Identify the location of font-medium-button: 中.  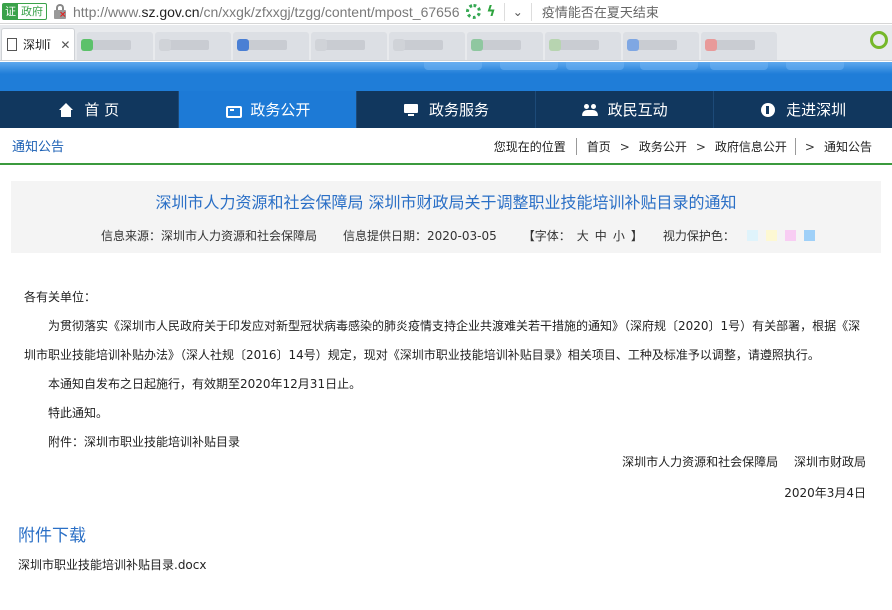
(601, 235).